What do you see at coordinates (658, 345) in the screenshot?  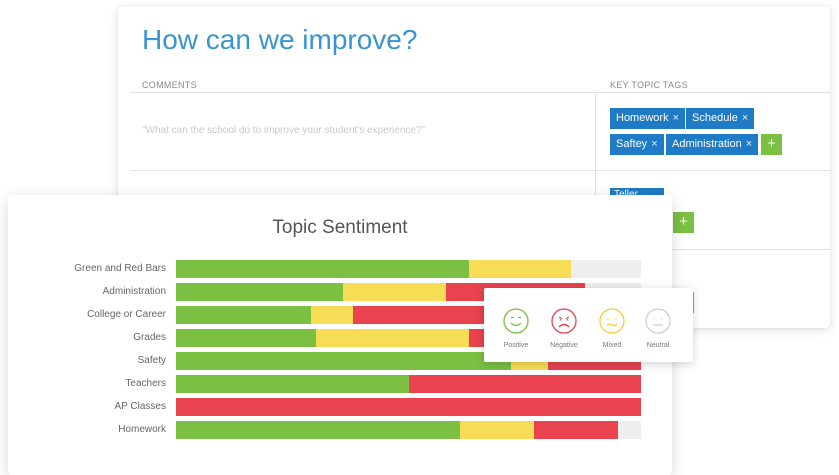 I see `legend-label-neutral: Neutral` at bounding box center [658, 345].